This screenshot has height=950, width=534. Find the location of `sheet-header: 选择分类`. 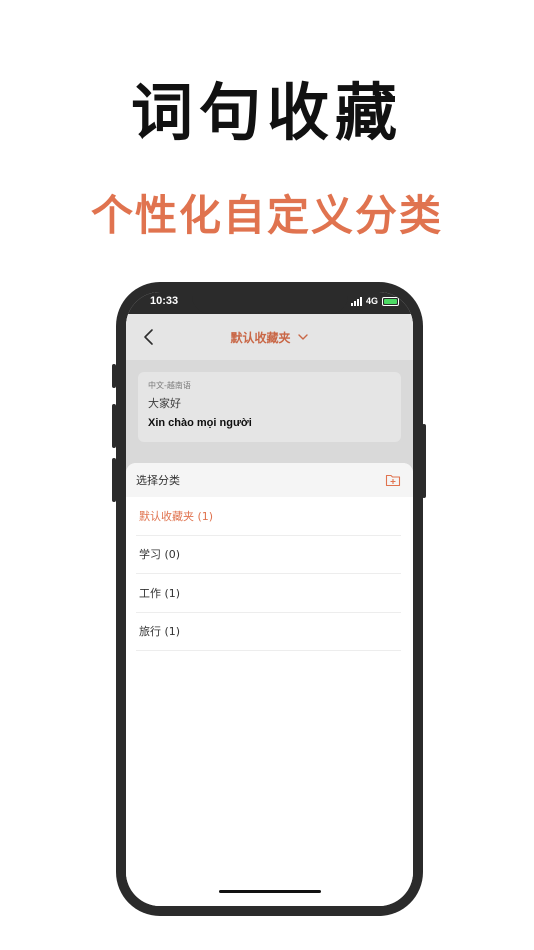

sheet-header: 选择分类 is located at coordinates (269, 480).